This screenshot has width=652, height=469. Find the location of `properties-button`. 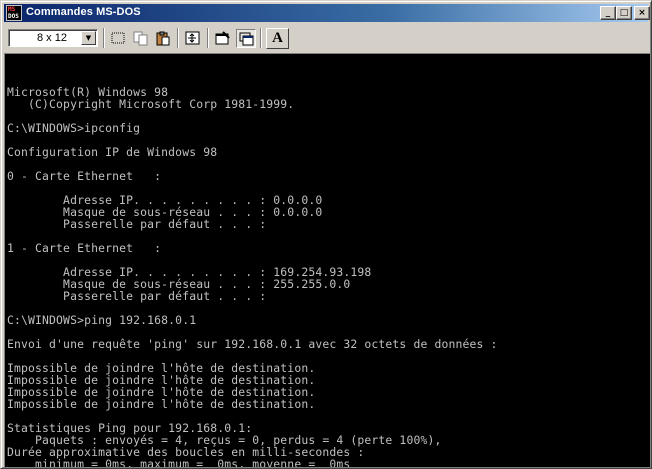

properties-button is located at coordinates (223, 38).